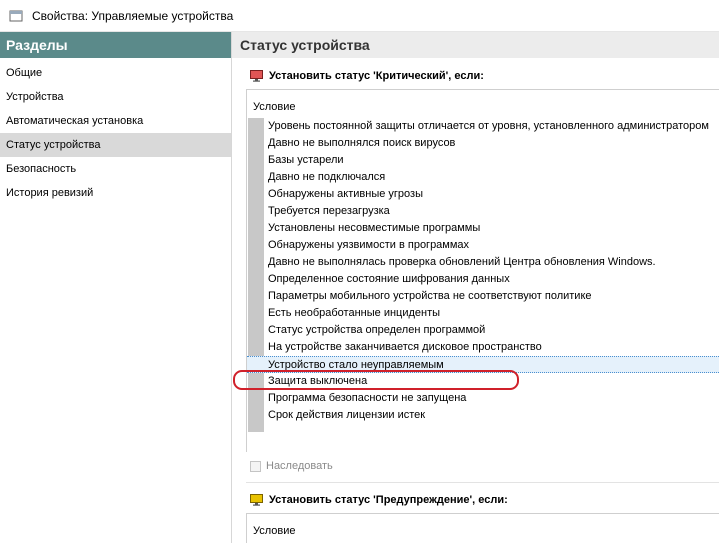  Describe the element at coordinates (483, 228) in the screenshot. I see `condition-row: Установлены несовместимые программы` at that location.